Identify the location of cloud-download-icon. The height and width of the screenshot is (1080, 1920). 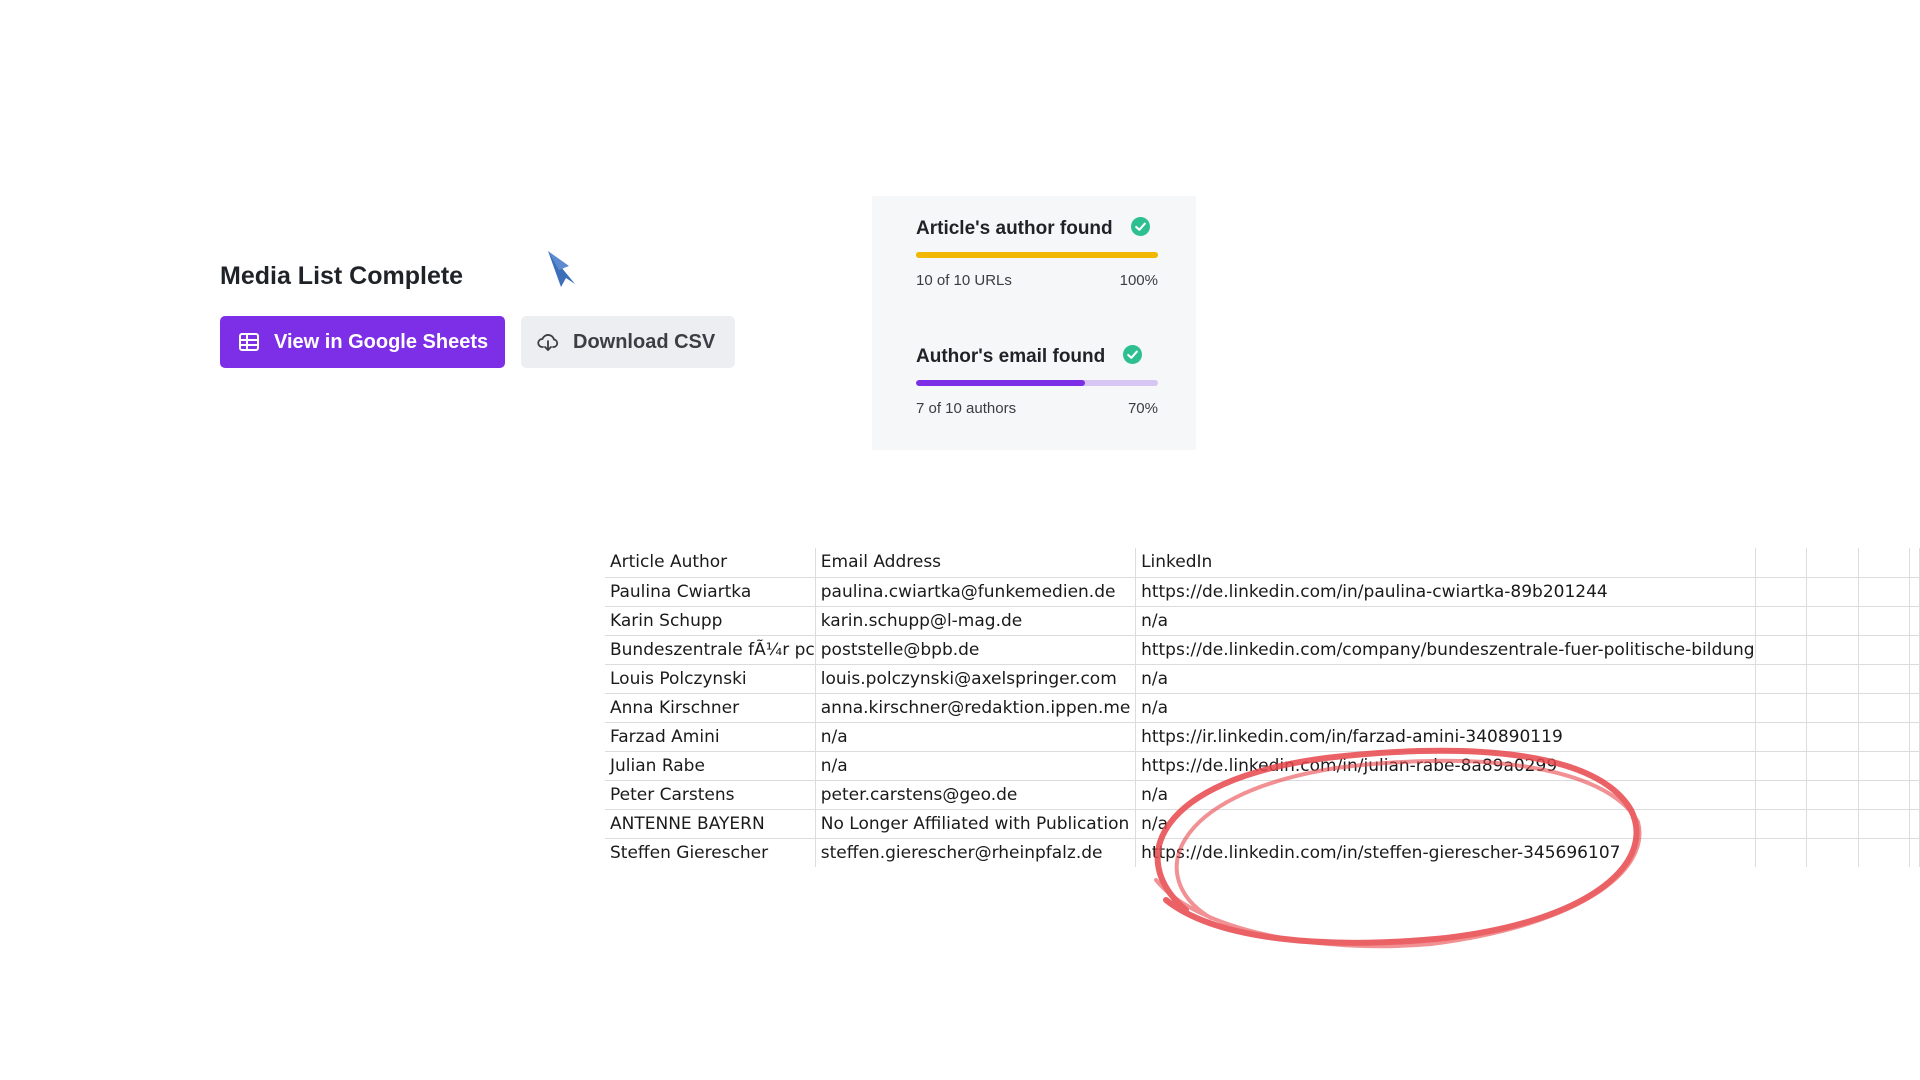
(548, 342).